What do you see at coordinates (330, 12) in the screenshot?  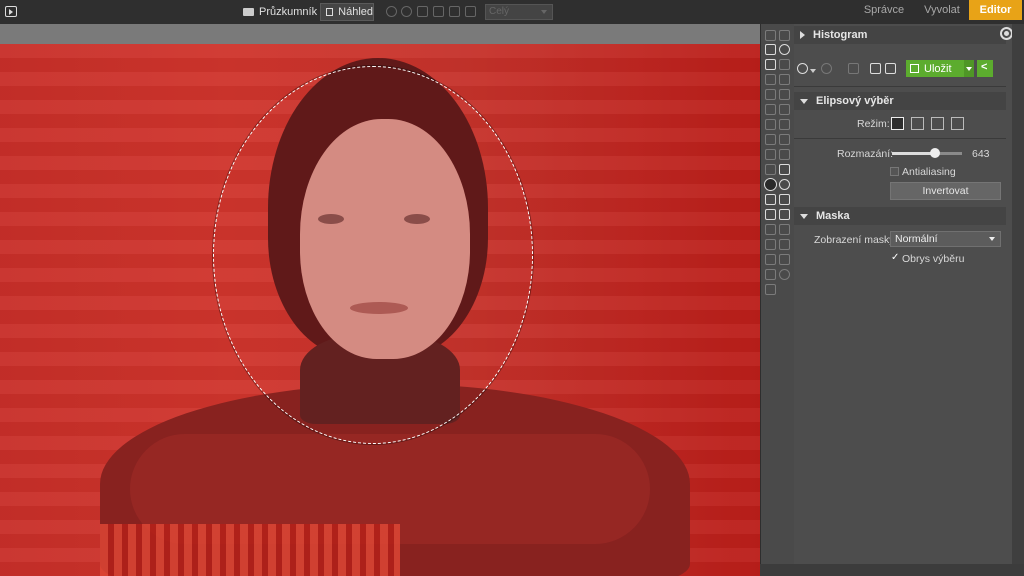 I see `image-icon` at bounding box center [330, 12].